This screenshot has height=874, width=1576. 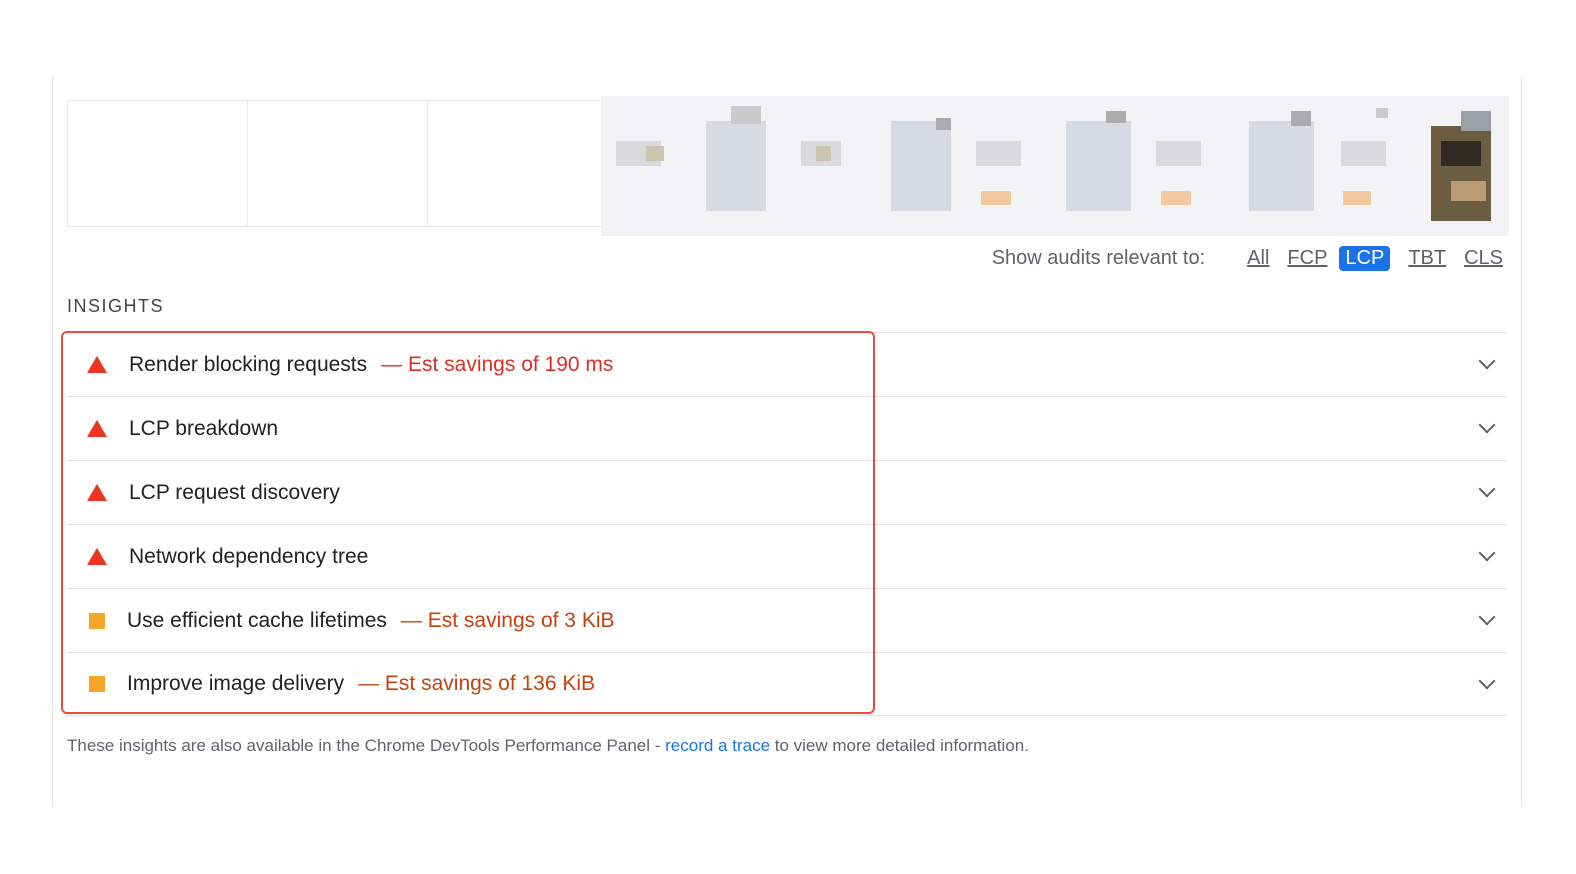 I want to click on insight-savings: — Est savings of 136 KiB, so click(x=477, y=683).